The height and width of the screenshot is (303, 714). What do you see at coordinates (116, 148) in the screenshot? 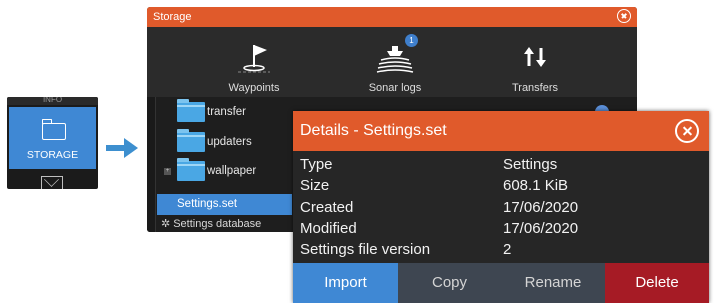
I see `pointer-arrow-shaft` at bounding box center [116, 148].